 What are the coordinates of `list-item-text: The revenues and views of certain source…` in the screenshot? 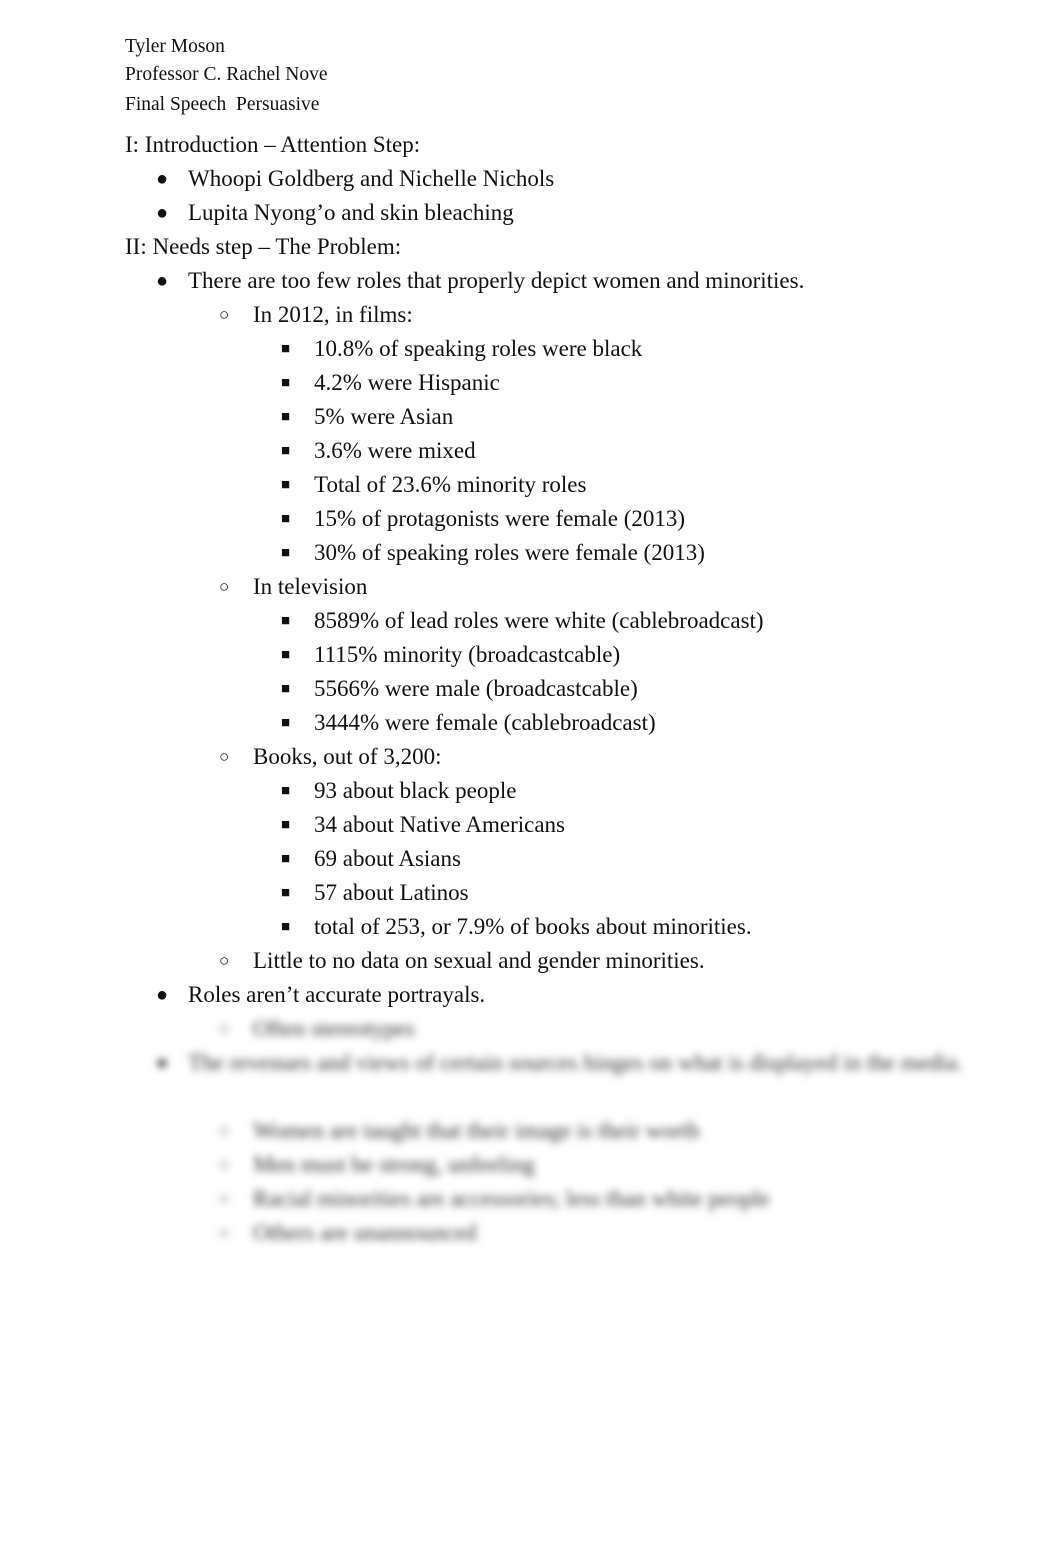 It's located at (575, 1062).